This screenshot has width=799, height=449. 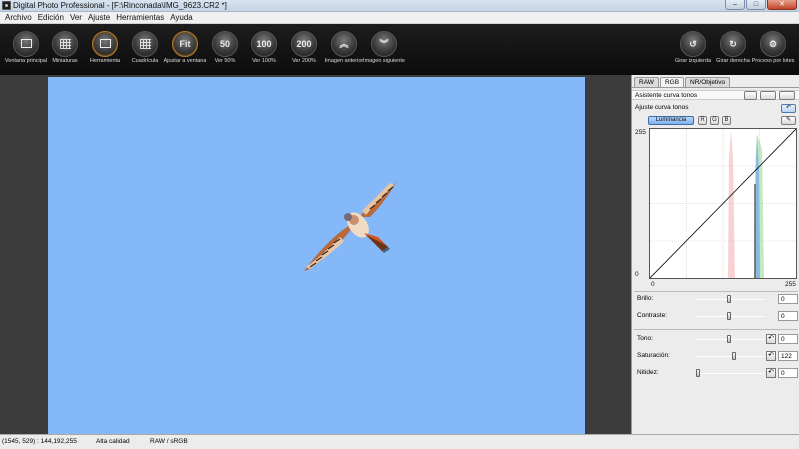 I want to click on quality-status: Alta calidad, so click(x=113, y=441).